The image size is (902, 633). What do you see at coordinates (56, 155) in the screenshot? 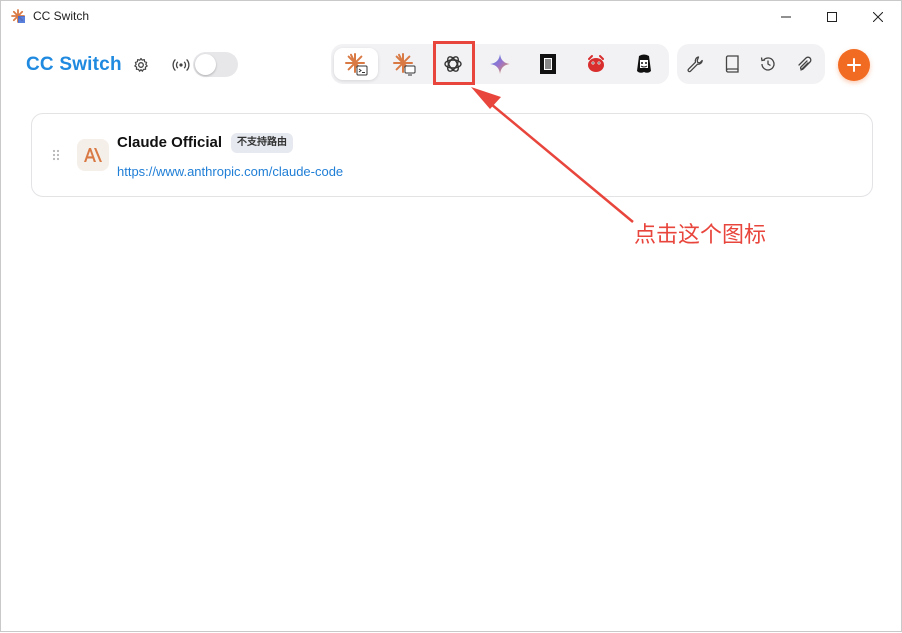
I see `drag-handle-icon` at bounding box center [56, 155].